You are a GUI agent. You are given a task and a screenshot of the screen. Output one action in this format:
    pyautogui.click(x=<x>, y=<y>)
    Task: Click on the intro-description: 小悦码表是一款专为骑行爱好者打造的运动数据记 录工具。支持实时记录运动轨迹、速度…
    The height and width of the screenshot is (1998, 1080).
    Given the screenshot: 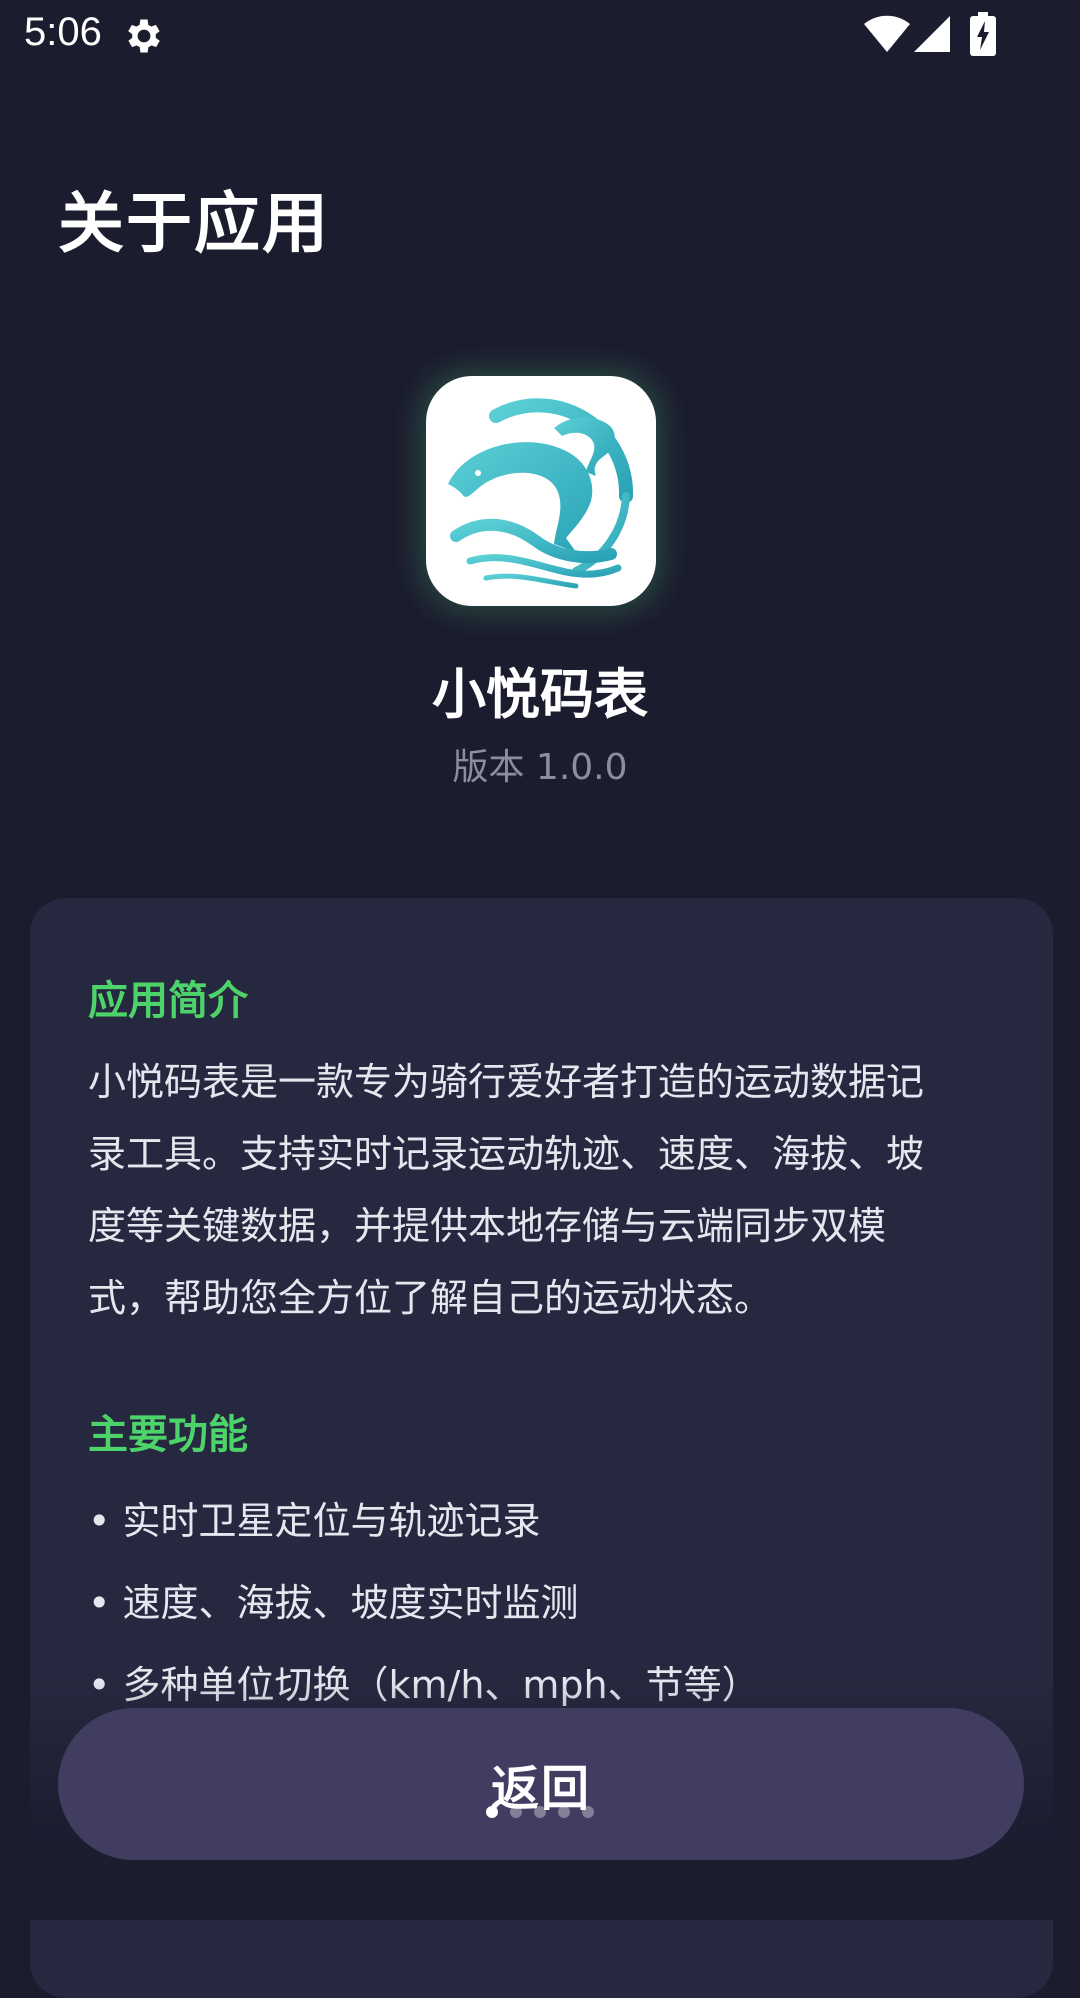 What is the action you would take?
    pyautogui.click(x=538, y=1190)
    